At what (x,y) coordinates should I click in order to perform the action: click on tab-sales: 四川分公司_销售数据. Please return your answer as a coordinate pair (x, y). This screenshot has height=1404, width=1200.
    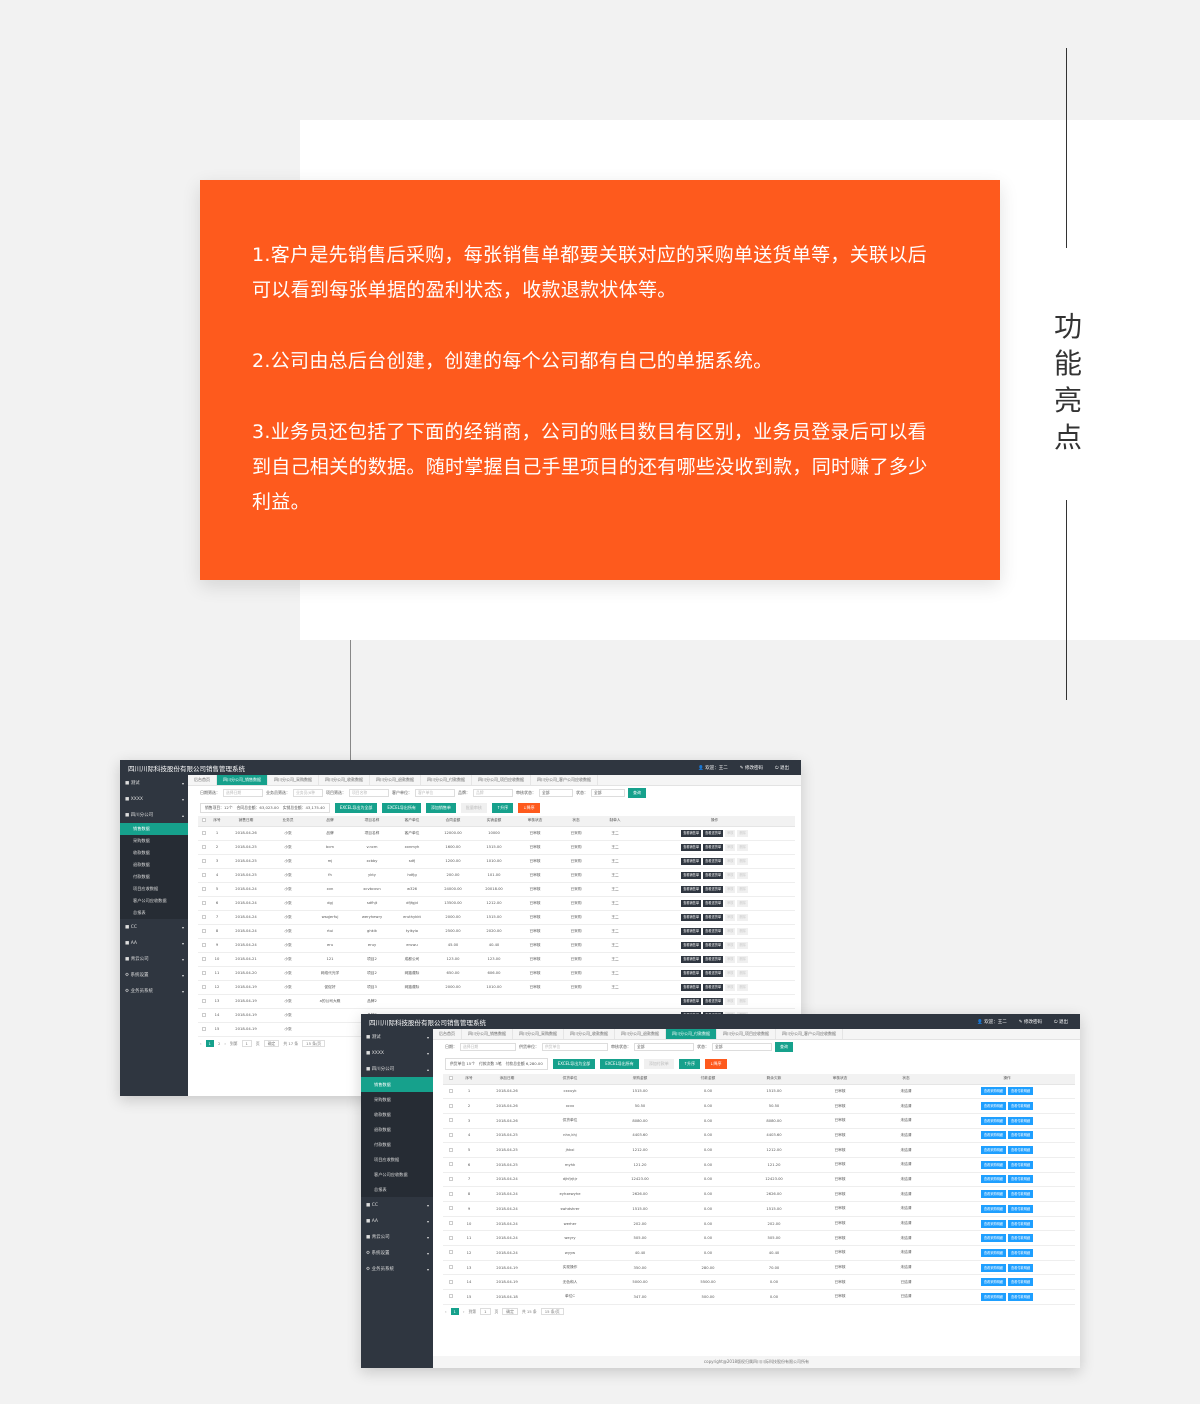
    Looking at the image, I should click on (487, 1034).